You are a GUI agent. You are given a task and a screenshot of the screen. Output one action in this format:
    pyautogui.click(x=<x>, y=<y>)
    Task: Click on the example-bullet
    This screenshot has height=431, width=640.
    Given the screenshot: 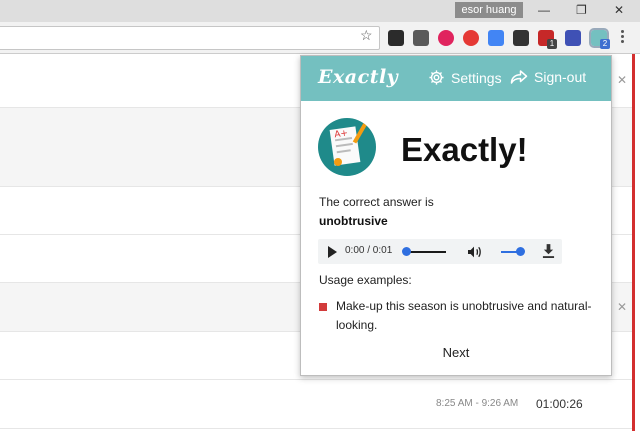 What is the action you would take?
    pyautogui.click(x=323, y=307)
    